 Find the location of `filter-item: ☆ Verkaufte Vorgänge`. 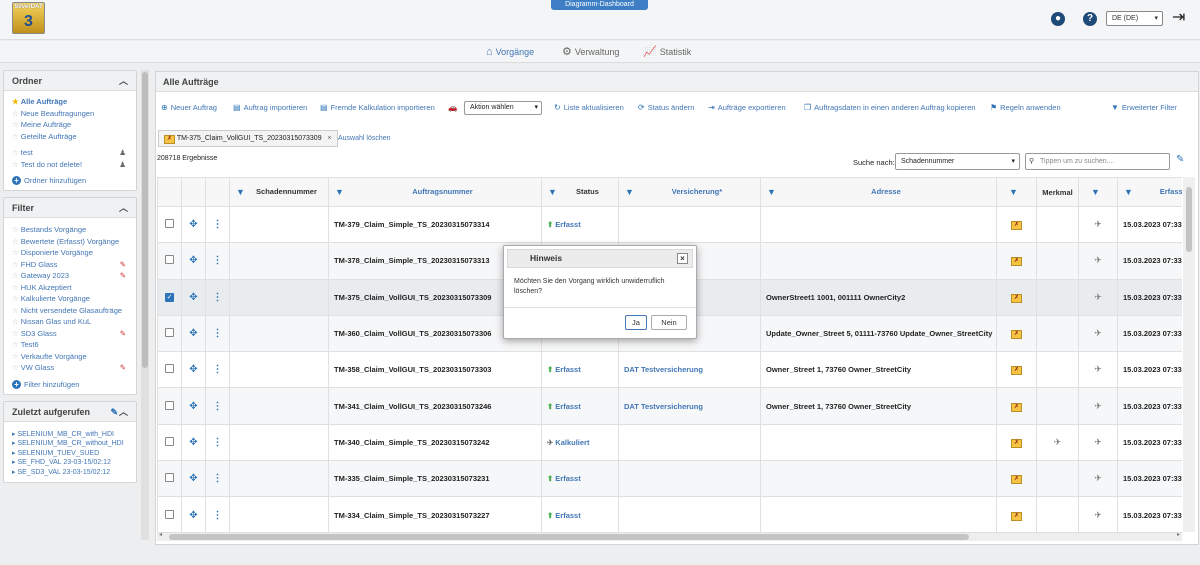

filter-item: ☆ Verkaufte Vorgänge is located at coordinates (70, 357).